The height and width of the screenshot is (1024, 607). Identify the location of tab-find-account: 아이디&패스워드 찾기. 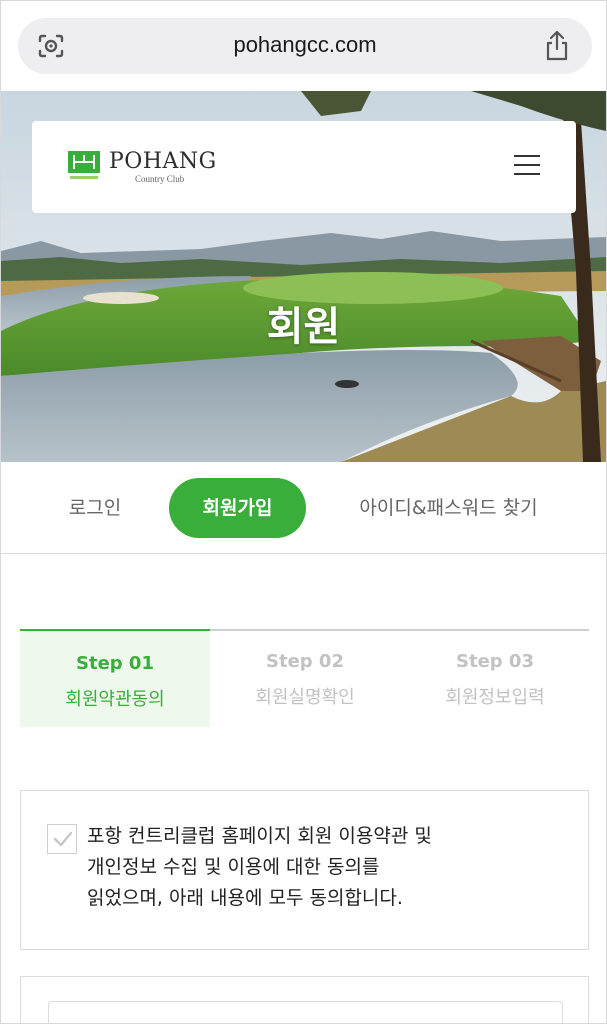
(448, 508).